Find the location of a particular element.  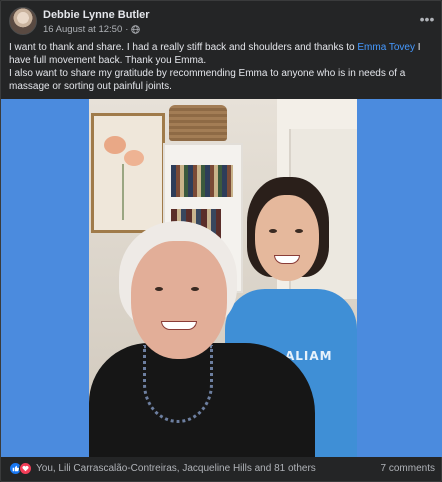

globe-icon is located at coordinates (136, 29).